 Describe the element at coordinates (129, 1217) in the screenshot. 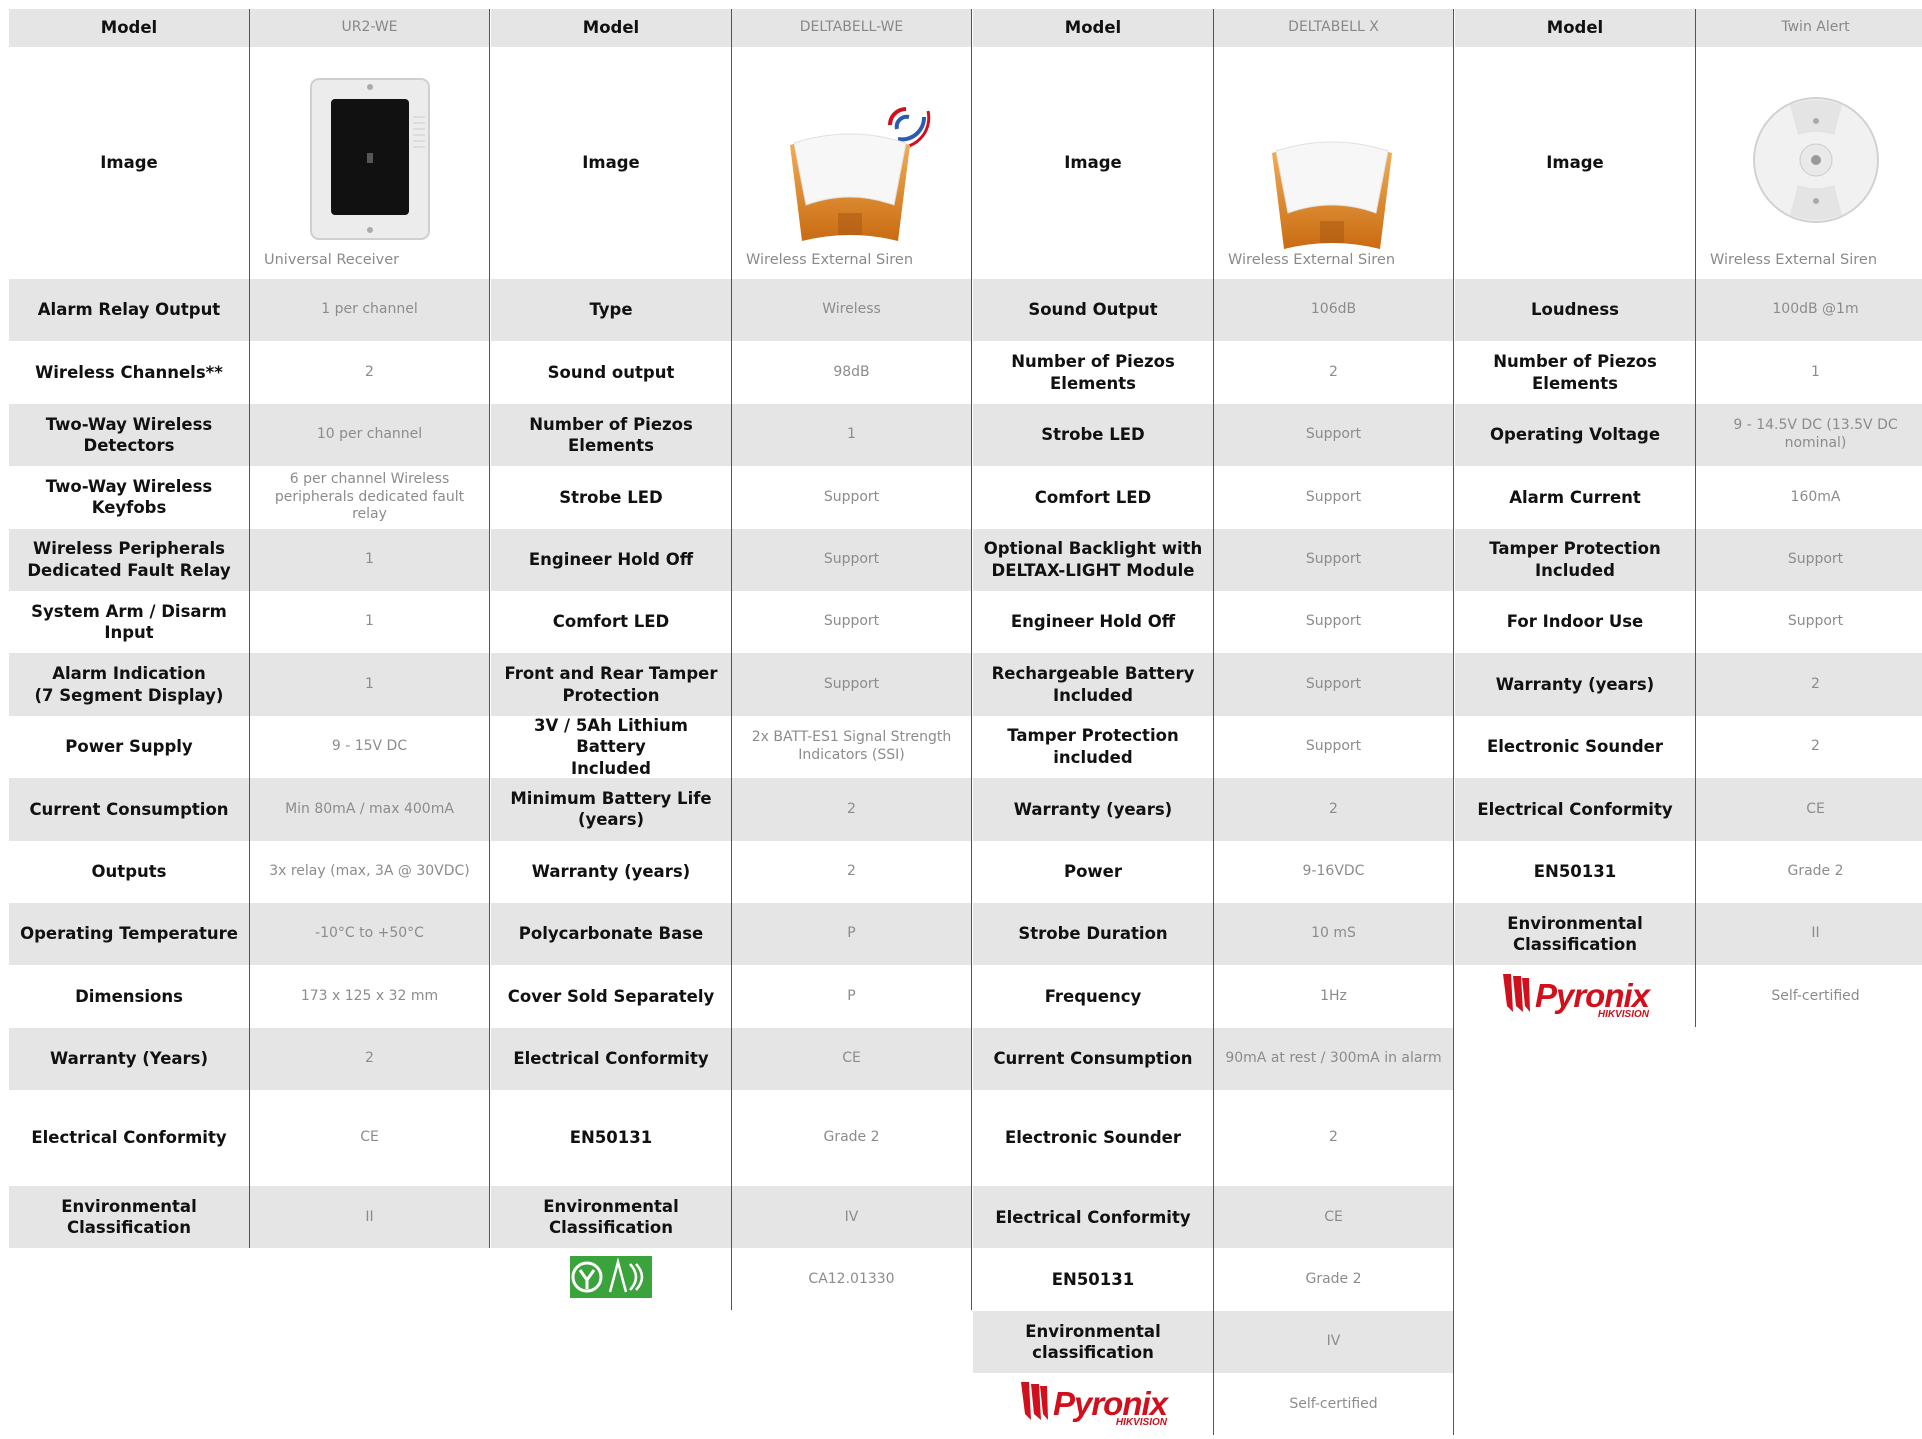

I see `spec-label: Environmental Classification` at that location.